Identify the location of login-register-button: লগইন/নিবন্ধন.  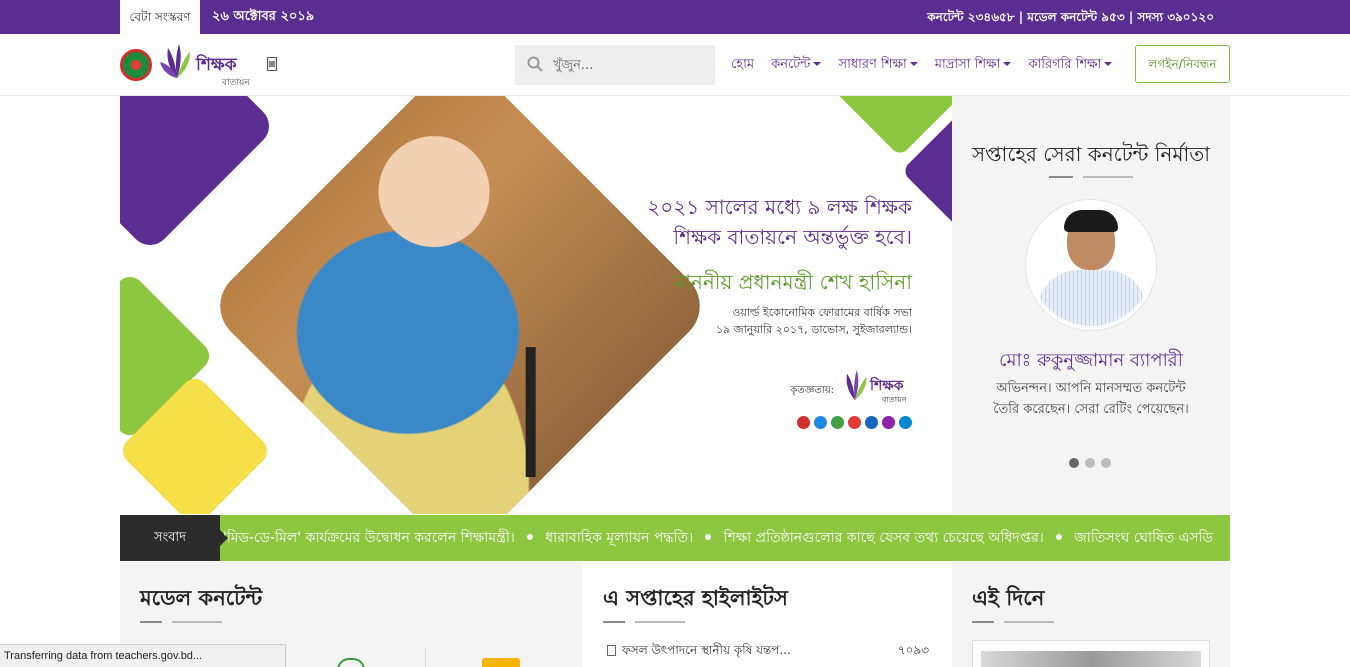
(1182, 64).